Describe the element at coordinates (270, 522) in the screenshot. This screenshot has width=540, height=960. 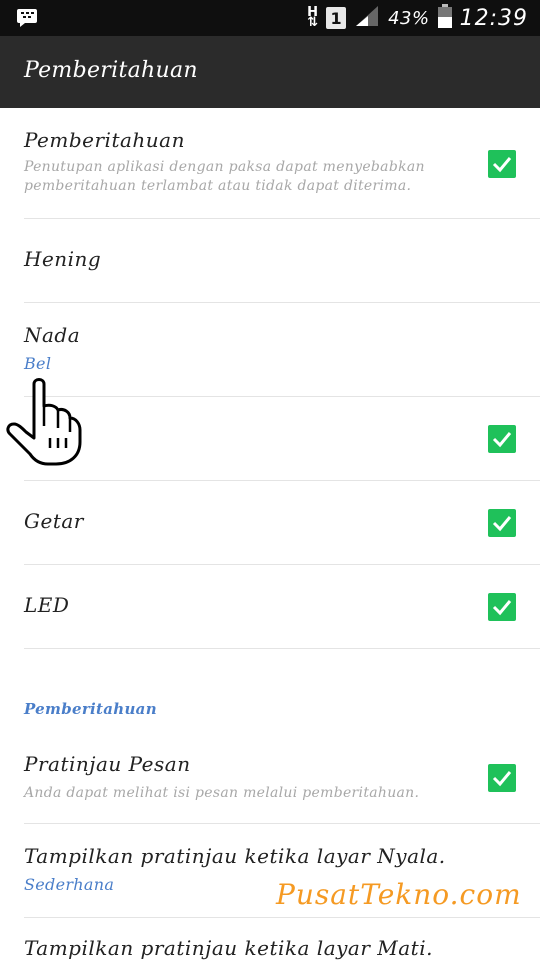
I see `setting-vibrate: Getar` at that location.